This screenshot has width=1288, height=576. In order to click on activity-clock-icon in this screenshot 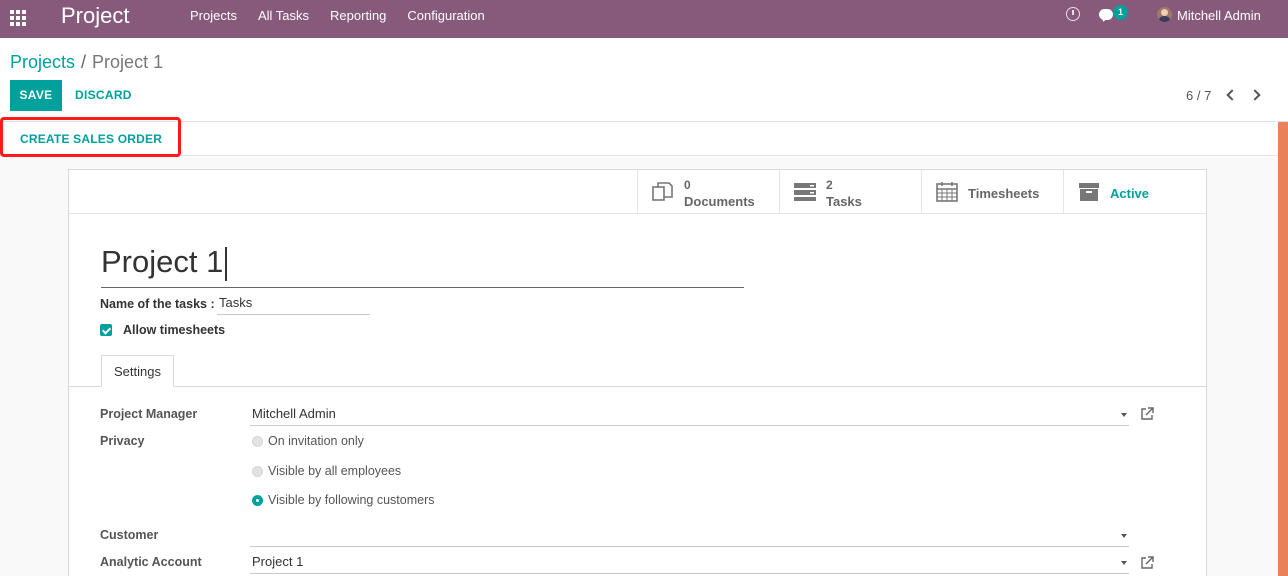, I will do `click(1073, 14)`.